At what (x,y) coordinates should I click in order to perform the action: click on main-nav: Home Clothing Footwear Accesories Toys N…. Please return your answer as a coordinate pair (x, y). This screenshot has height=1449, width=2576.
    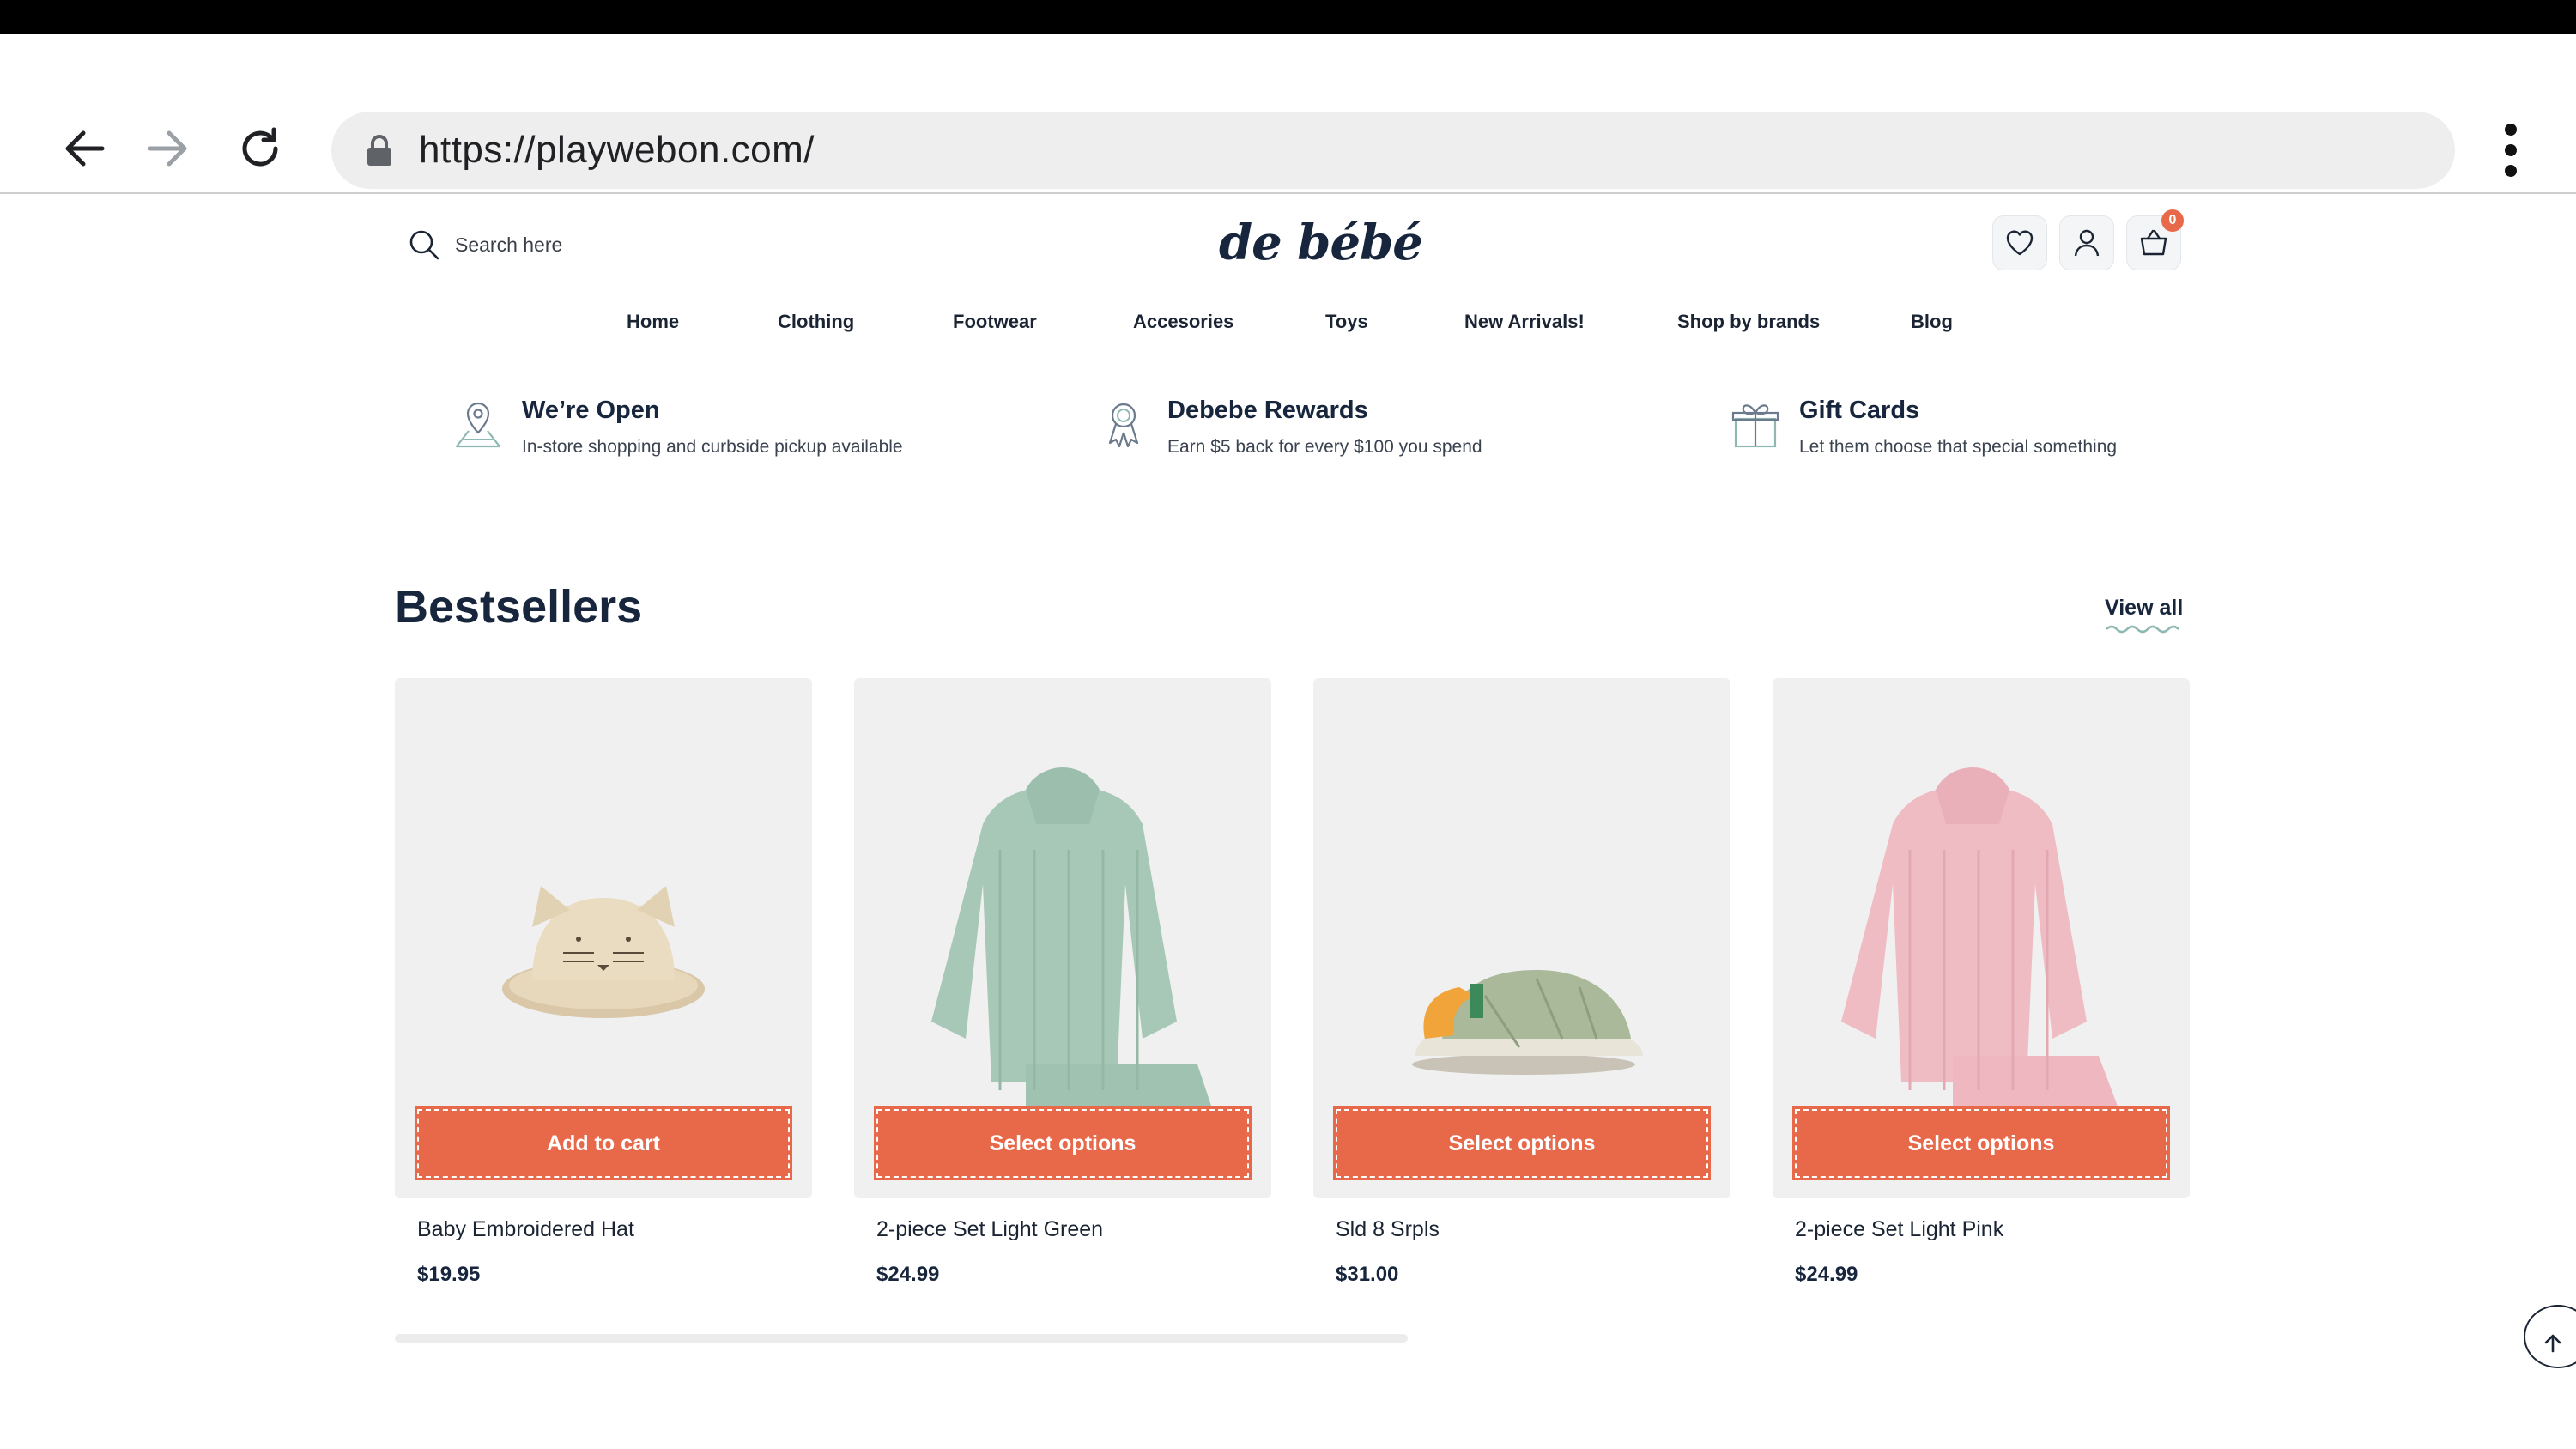
    Looking at the image, I should click on (1288, 328).